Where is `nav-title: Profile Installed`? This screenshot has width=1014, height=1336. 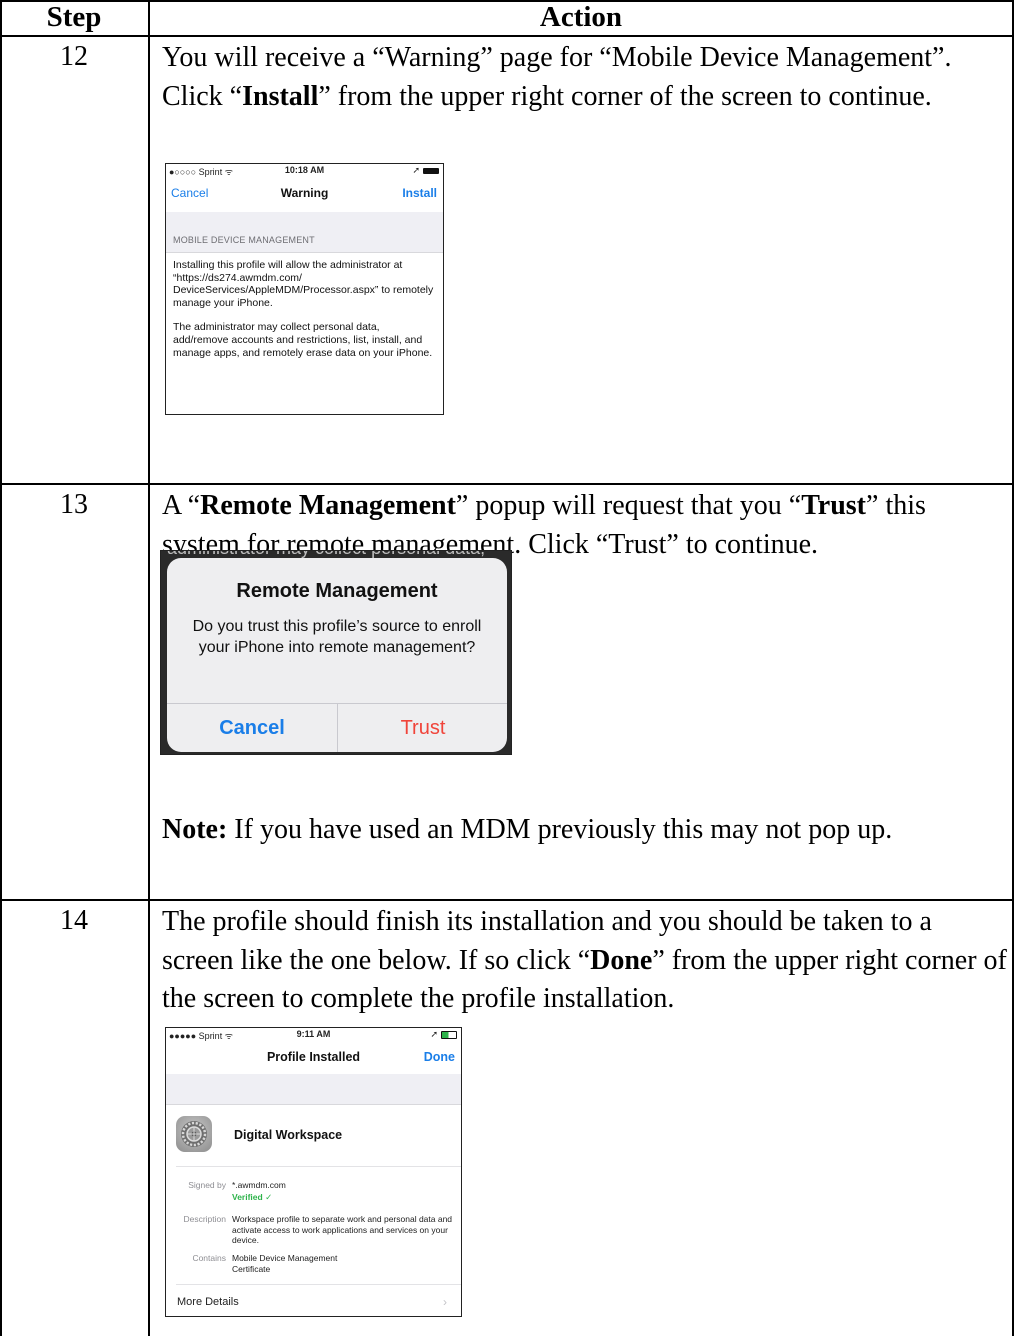 nav-title: Profile Installed is located at coordinates (313, 1057).